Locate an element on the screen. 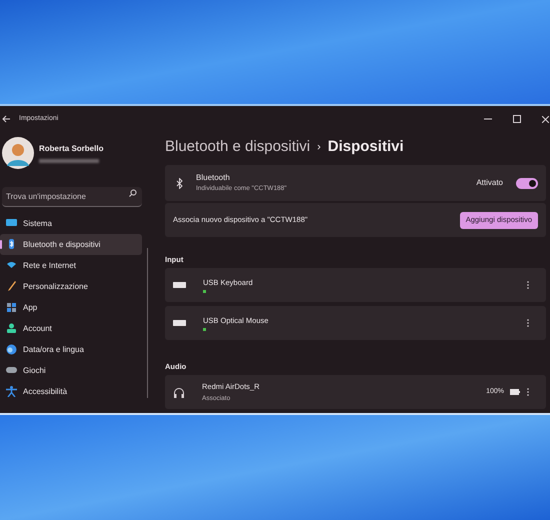 The width and height of the screenshot is (550, 520). sidebar-item: App is located at coordinates (71, 307).